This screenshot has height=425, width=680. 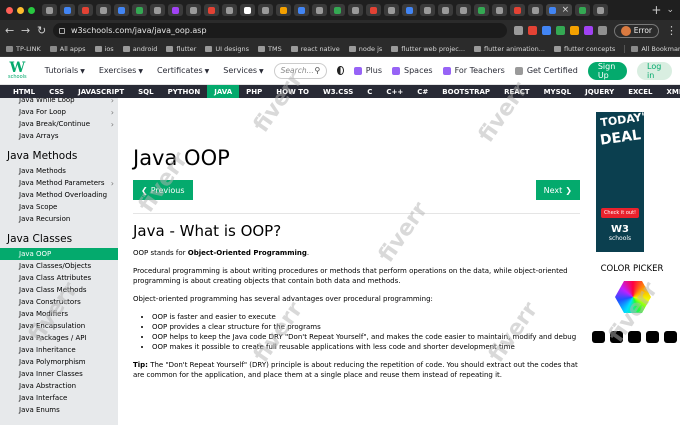 What do you see at coordinates (254, 91) in the screenshot?
I see `nav-php: PHP` at bounding box center [254, 91].